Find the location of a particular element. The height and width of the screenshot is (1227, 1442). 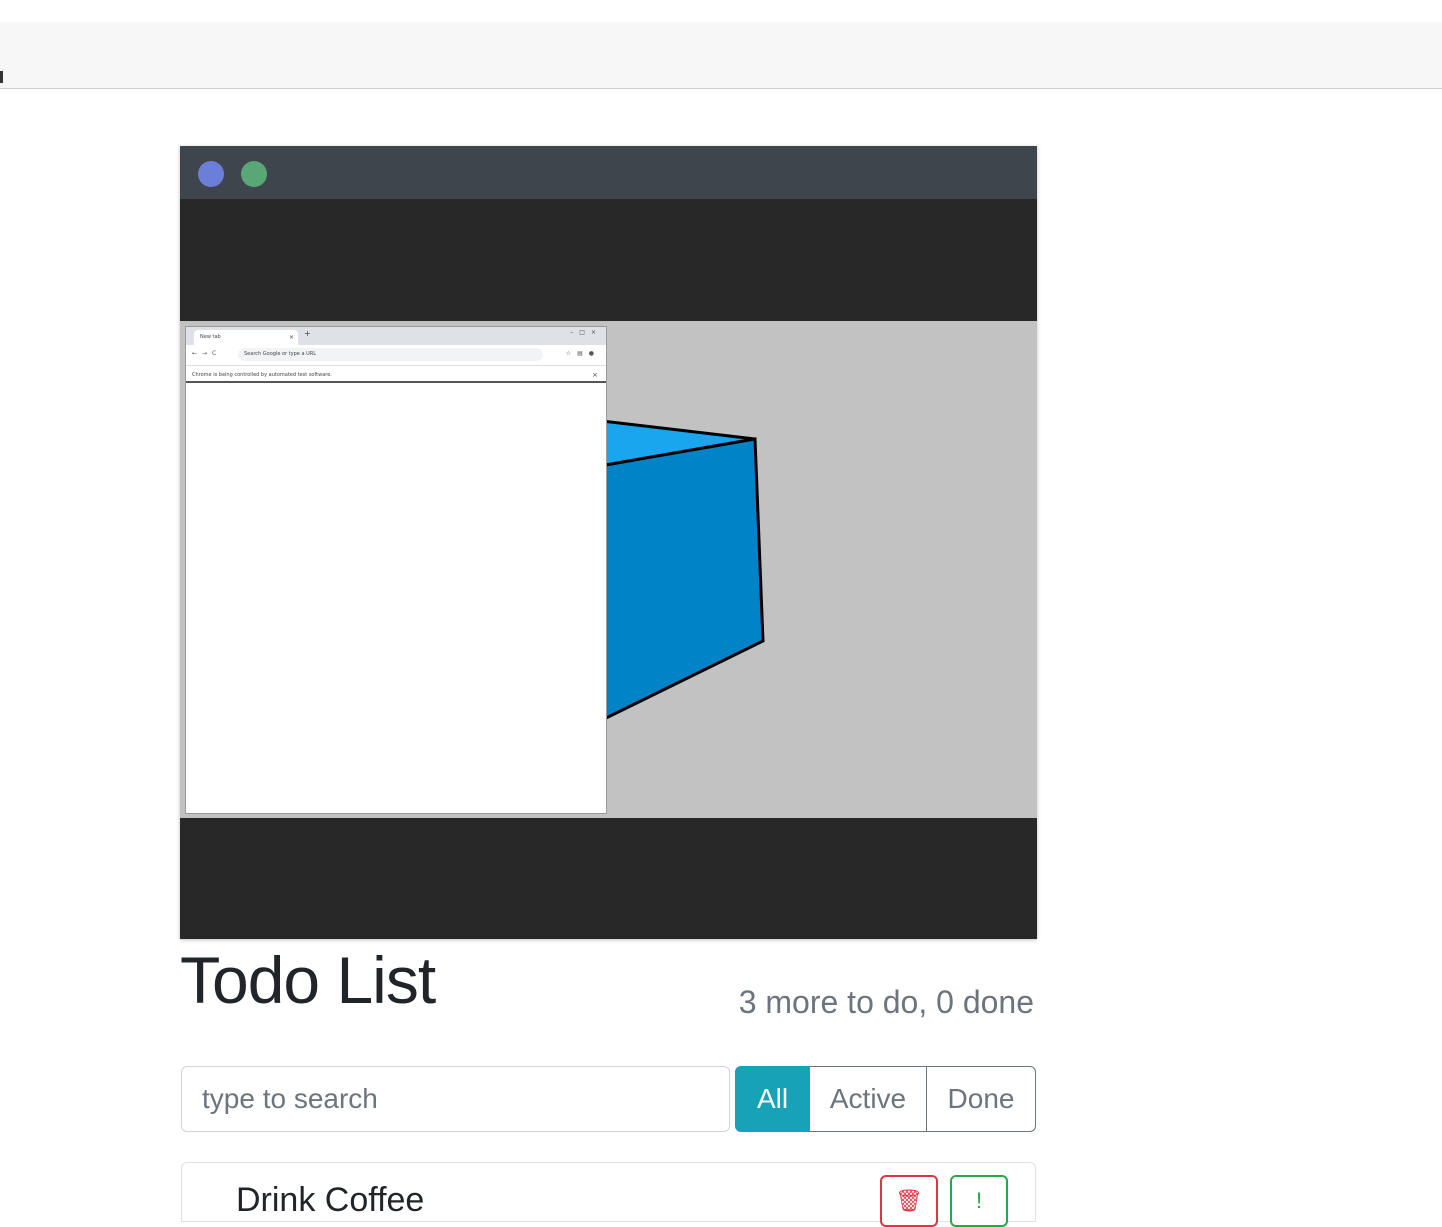

exclamation-icon: ! is located at coordinates (979, 1200).